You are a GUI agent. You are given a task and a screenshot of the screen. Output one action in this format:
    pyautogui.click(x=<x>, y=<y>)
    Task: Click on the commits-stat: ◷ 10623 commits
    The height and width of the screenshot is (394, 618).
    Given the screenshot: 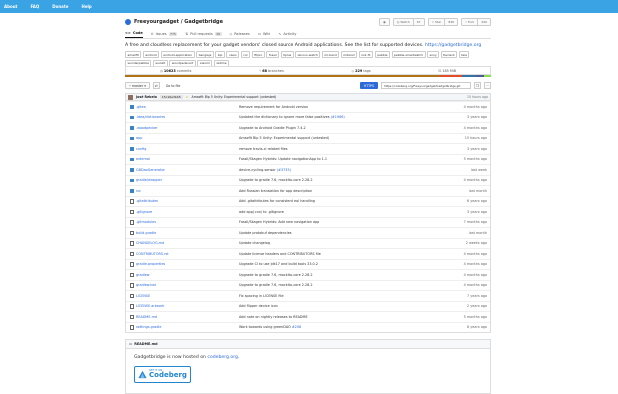 What is the action you would take?
    pyautogui.click(x=176, y=71)
    